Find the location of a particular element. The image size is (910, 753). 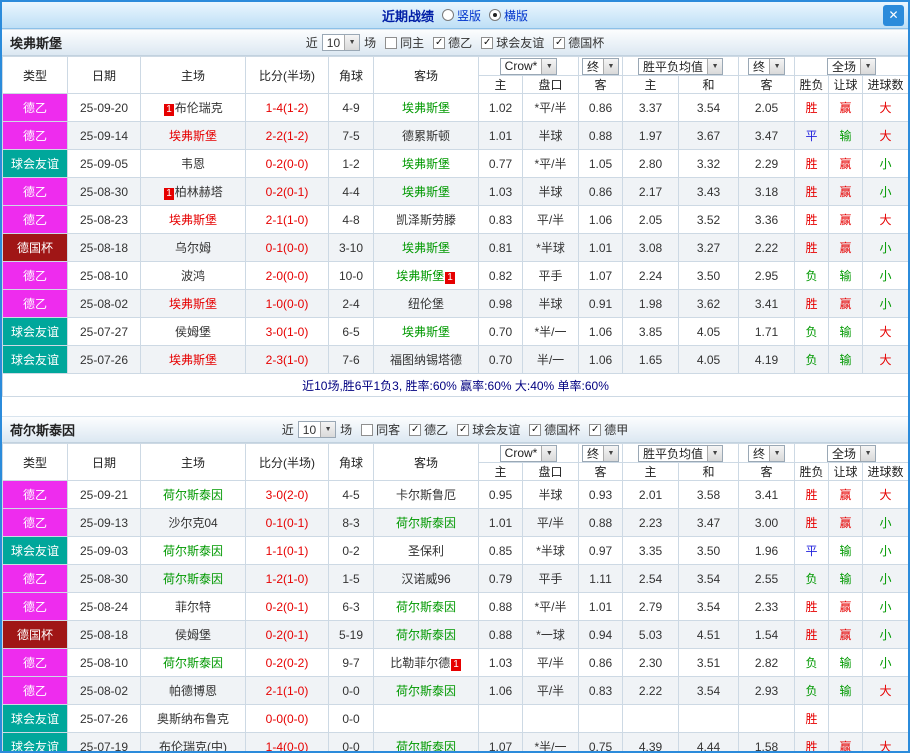

corner-count: 7-6 is located at coordinates (351, 359).